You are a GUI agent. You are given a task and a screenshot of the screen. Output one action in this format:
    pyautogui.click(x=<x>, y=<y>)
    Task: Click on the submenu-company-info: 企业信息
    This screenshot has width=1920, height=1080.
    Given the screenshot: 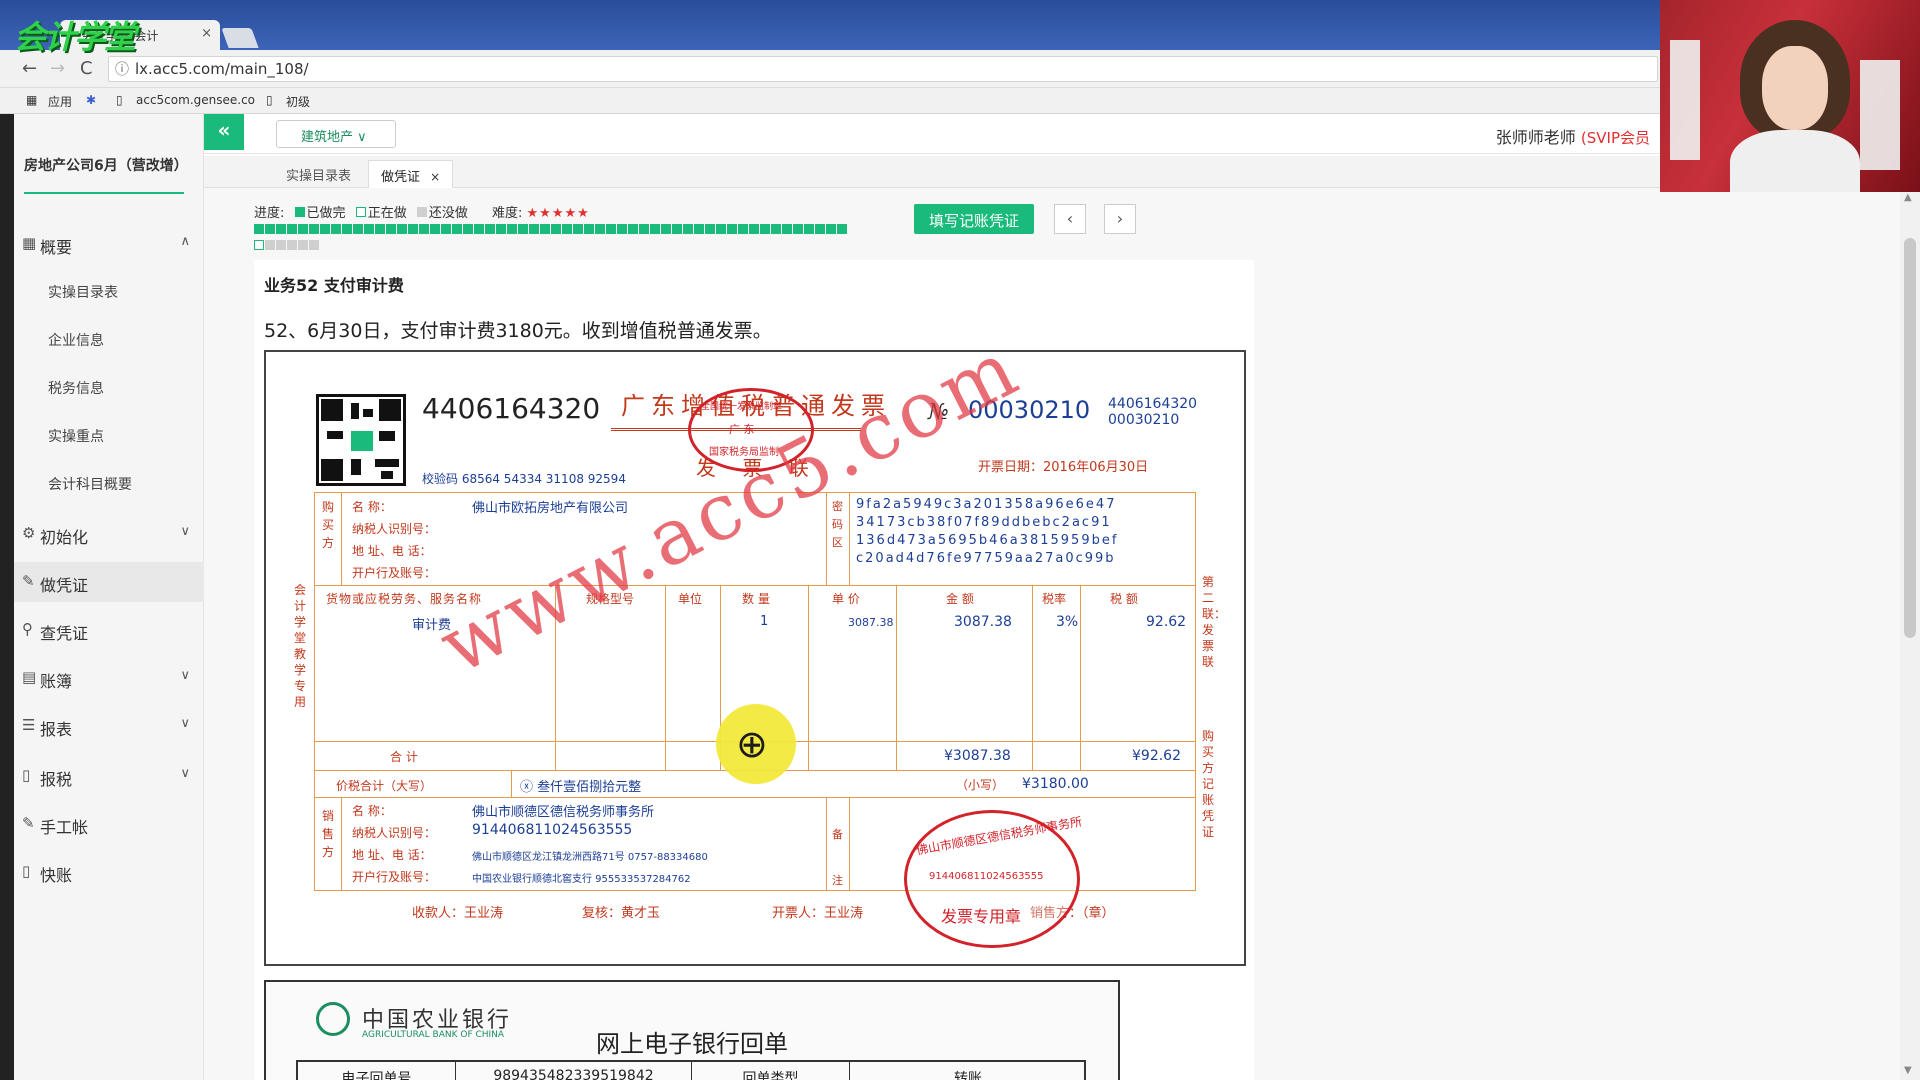 What is the action you would take?
    pyautogui.click(x=109, y=338)
    